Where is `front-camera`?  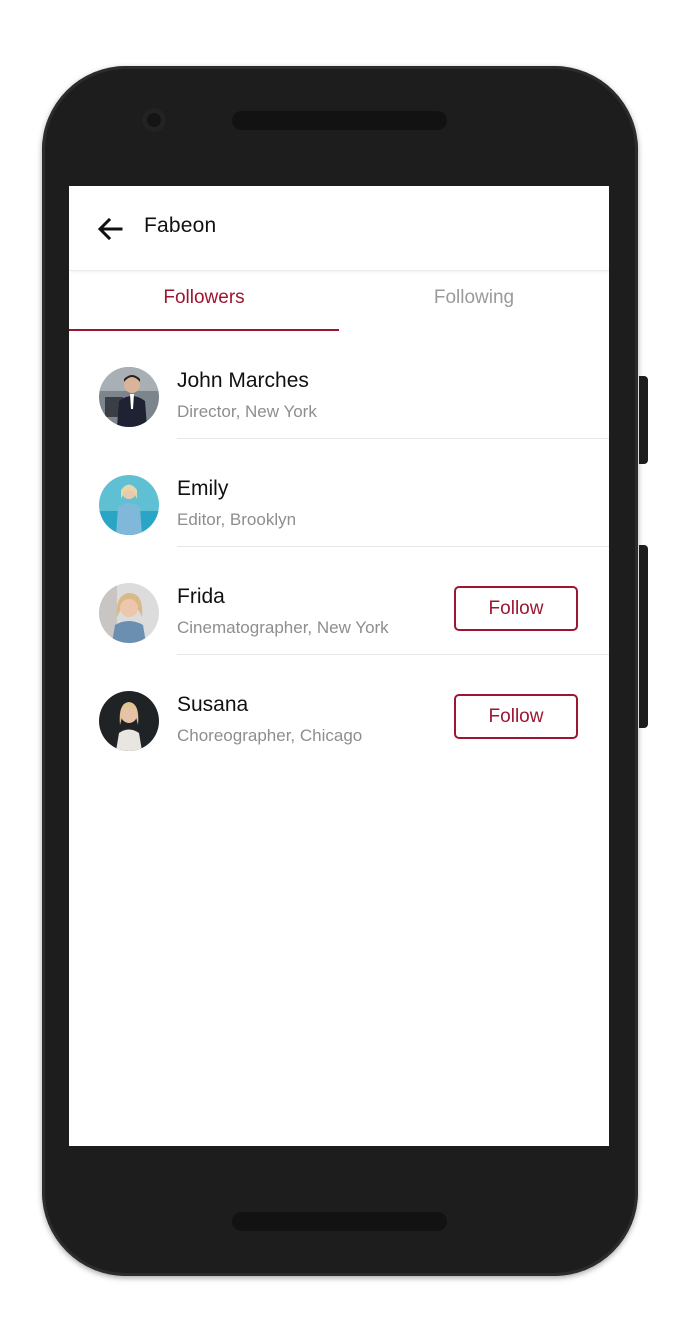 front-camera is located at coordinates (154, 120).